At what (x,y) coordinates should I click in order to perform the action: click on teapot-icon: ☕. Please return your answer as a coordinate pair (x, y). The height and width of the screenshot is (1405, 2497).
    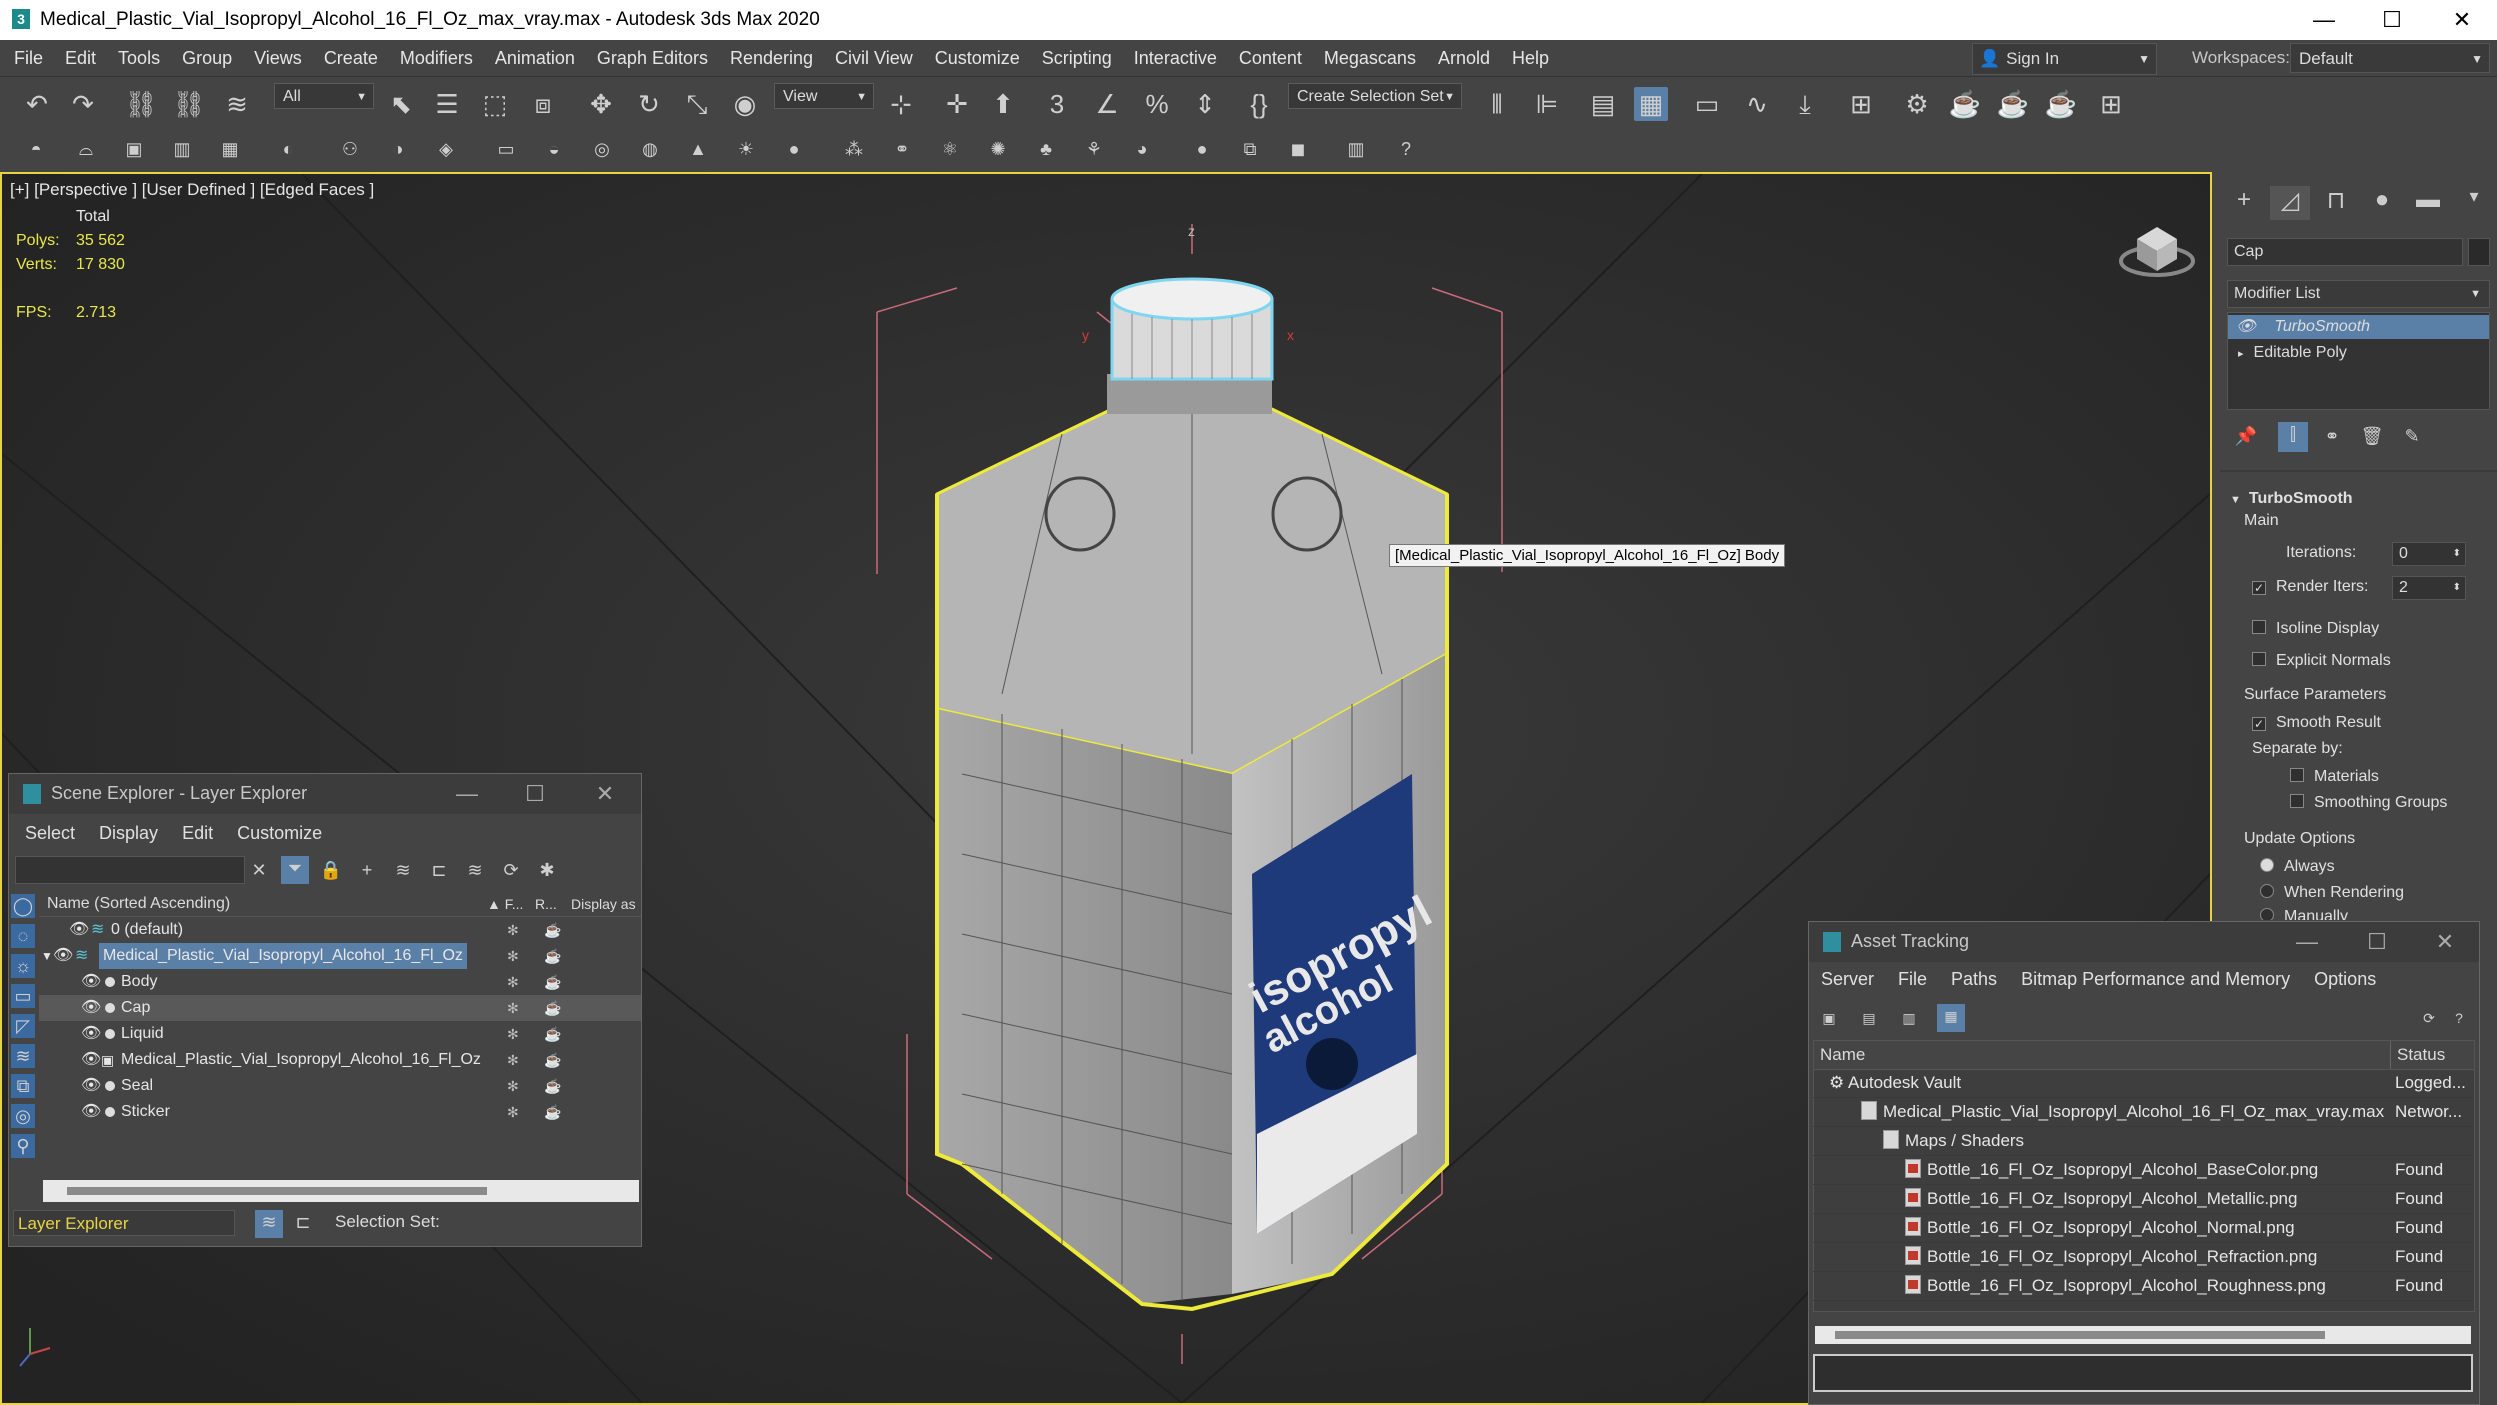
    Looking at the image, I should click on (552, 956).